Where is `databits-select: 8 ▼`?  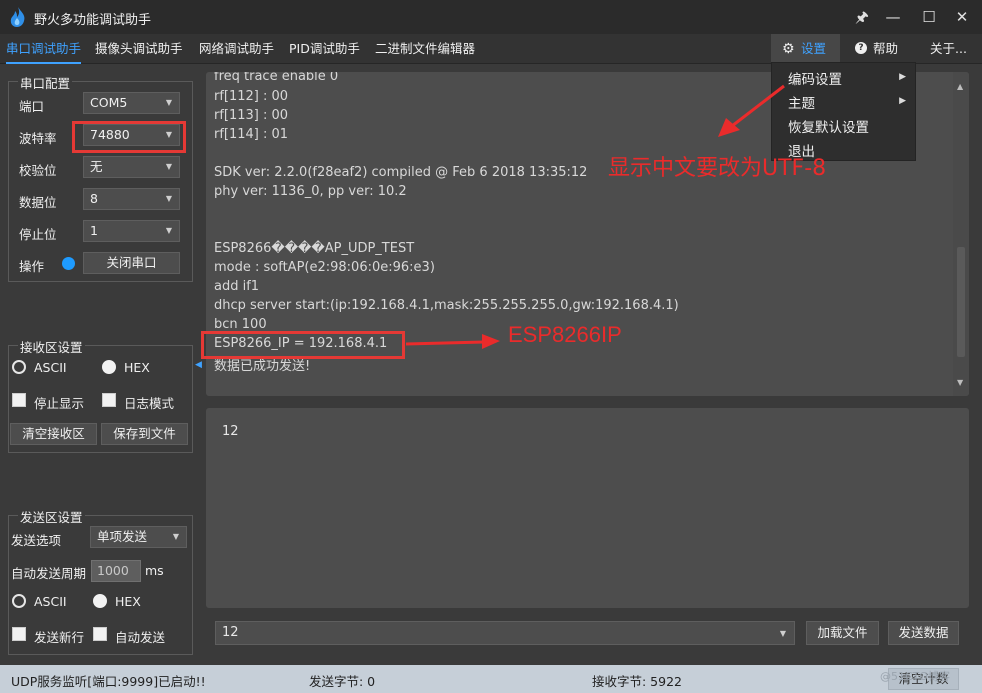 databits-select: 8 ▼ is located at coordinates (131, 199).